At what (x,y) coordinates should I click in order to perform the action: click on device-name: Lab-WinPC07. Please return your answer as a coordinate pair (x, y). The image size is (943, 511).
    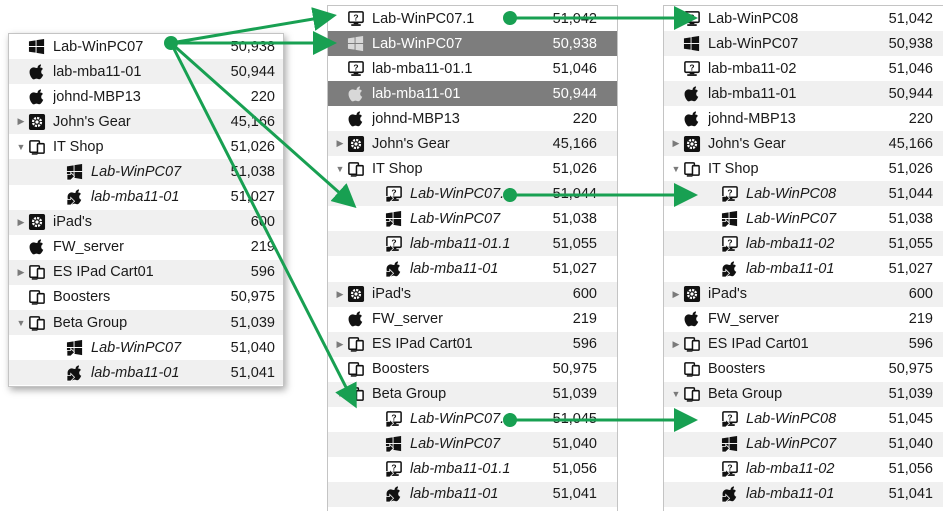
    Looking at the image, I should click on (136, 347).